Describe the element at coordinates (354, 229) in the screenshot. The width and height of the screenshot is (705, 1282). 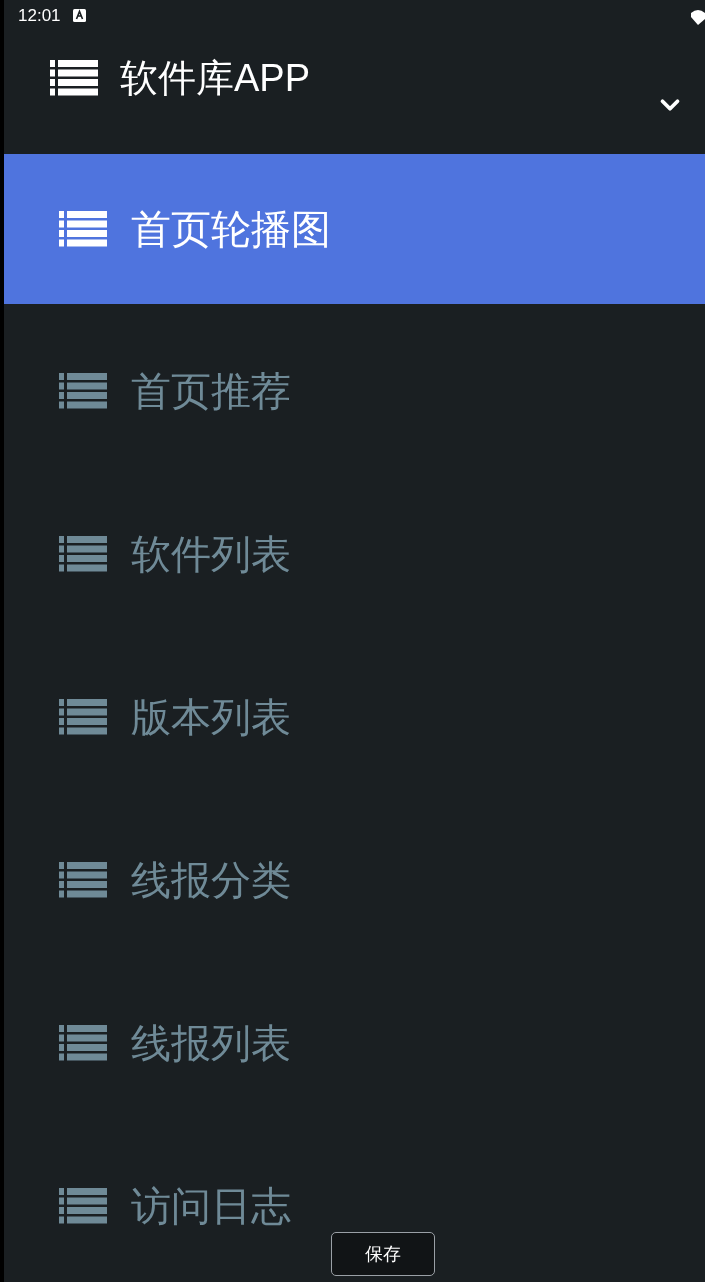
I see `menu-item: 首页轮播图` at that location.